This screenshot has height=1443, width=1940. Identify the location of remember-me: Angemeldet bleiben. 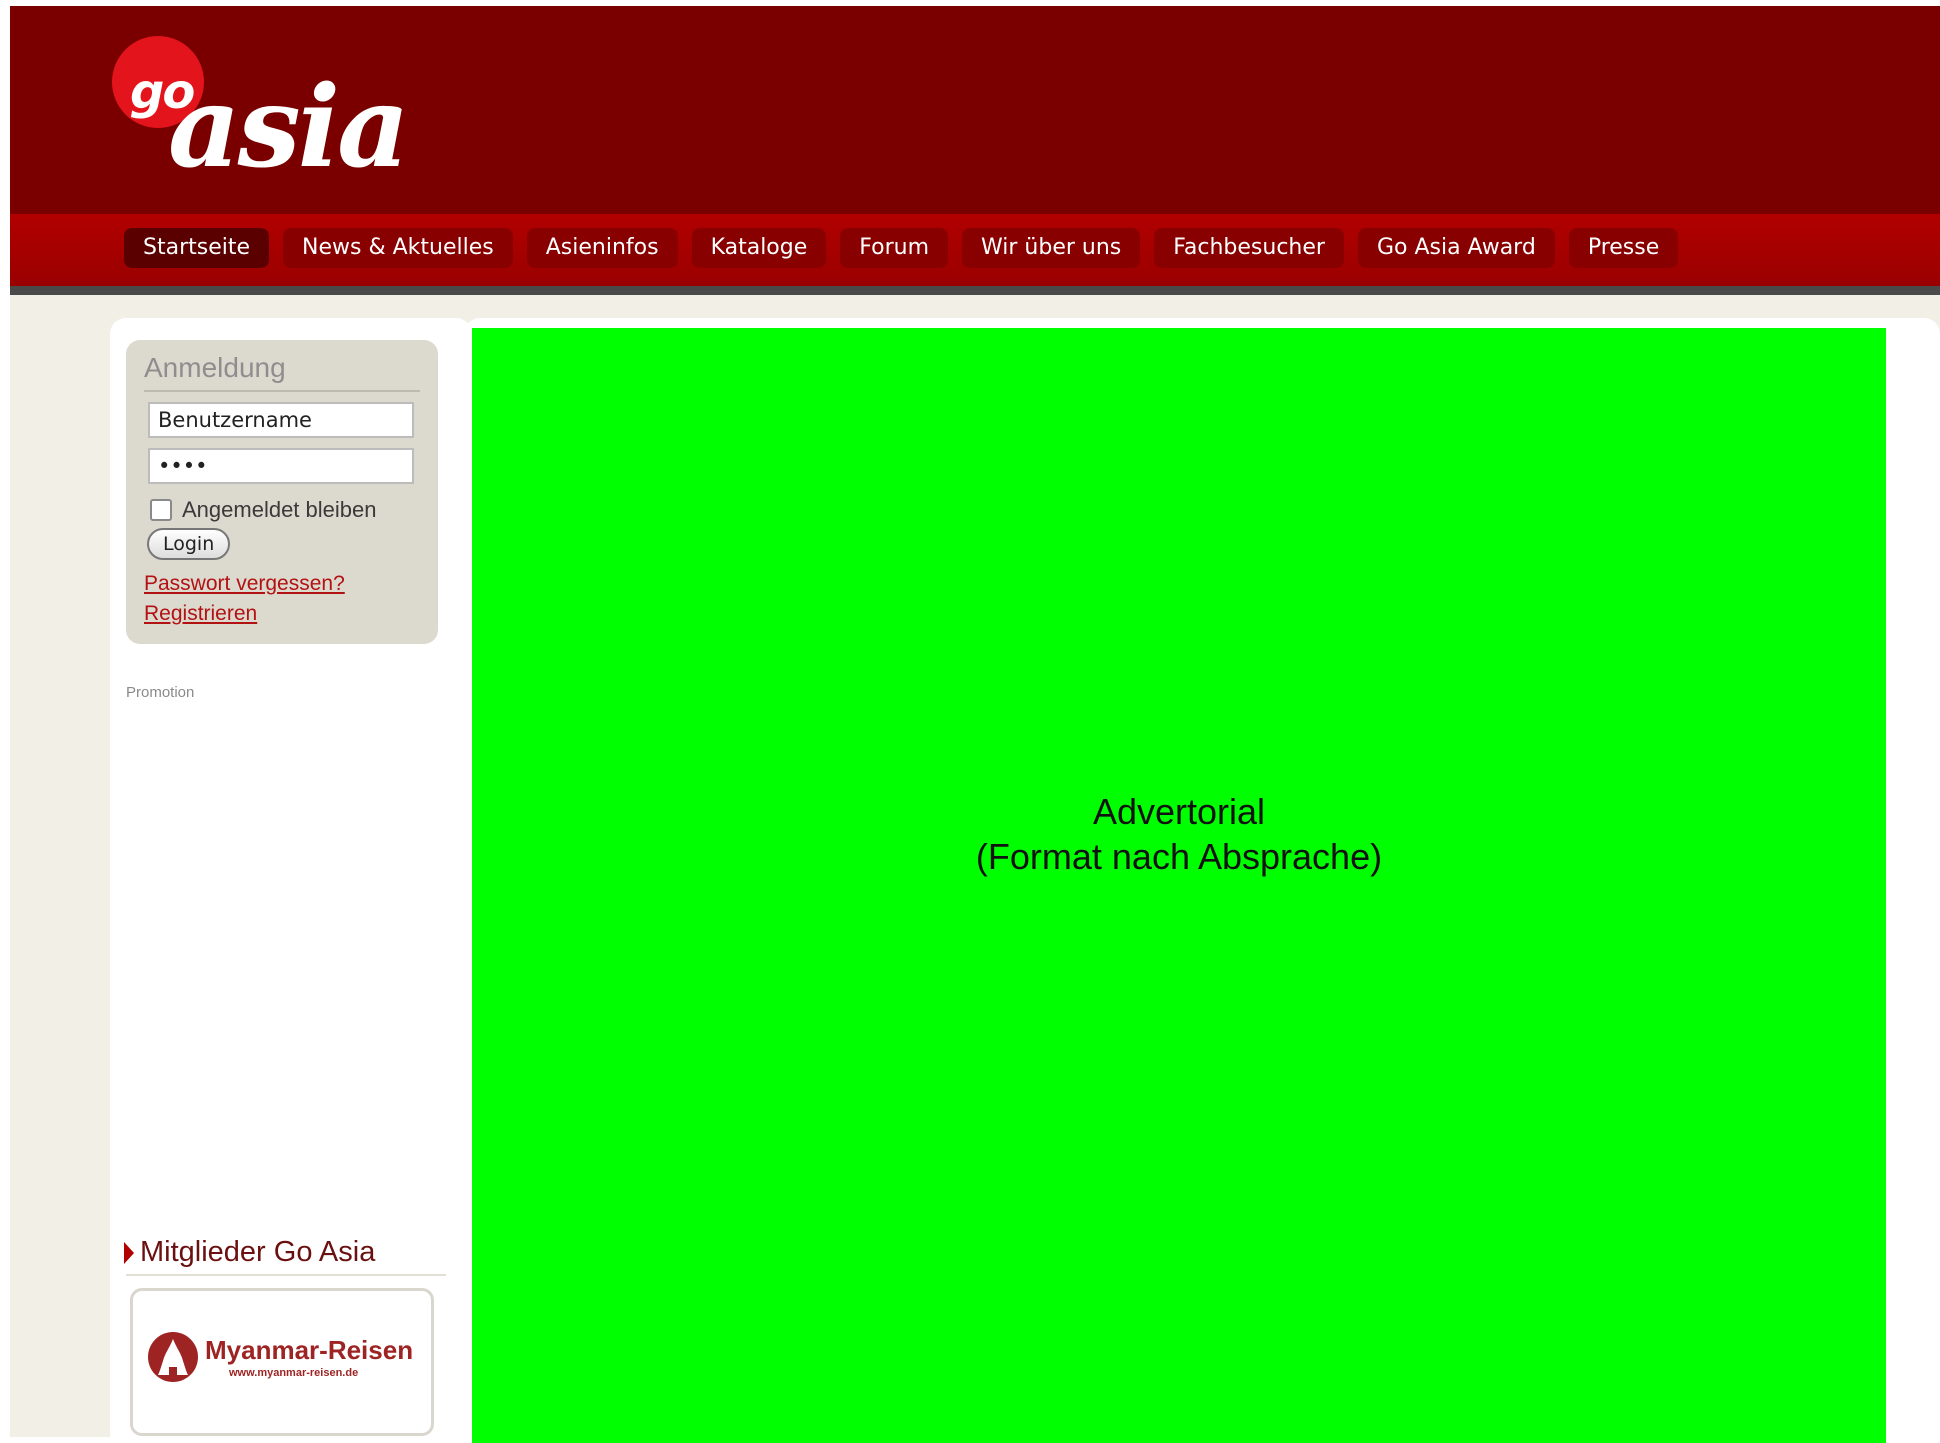
(263, 510).